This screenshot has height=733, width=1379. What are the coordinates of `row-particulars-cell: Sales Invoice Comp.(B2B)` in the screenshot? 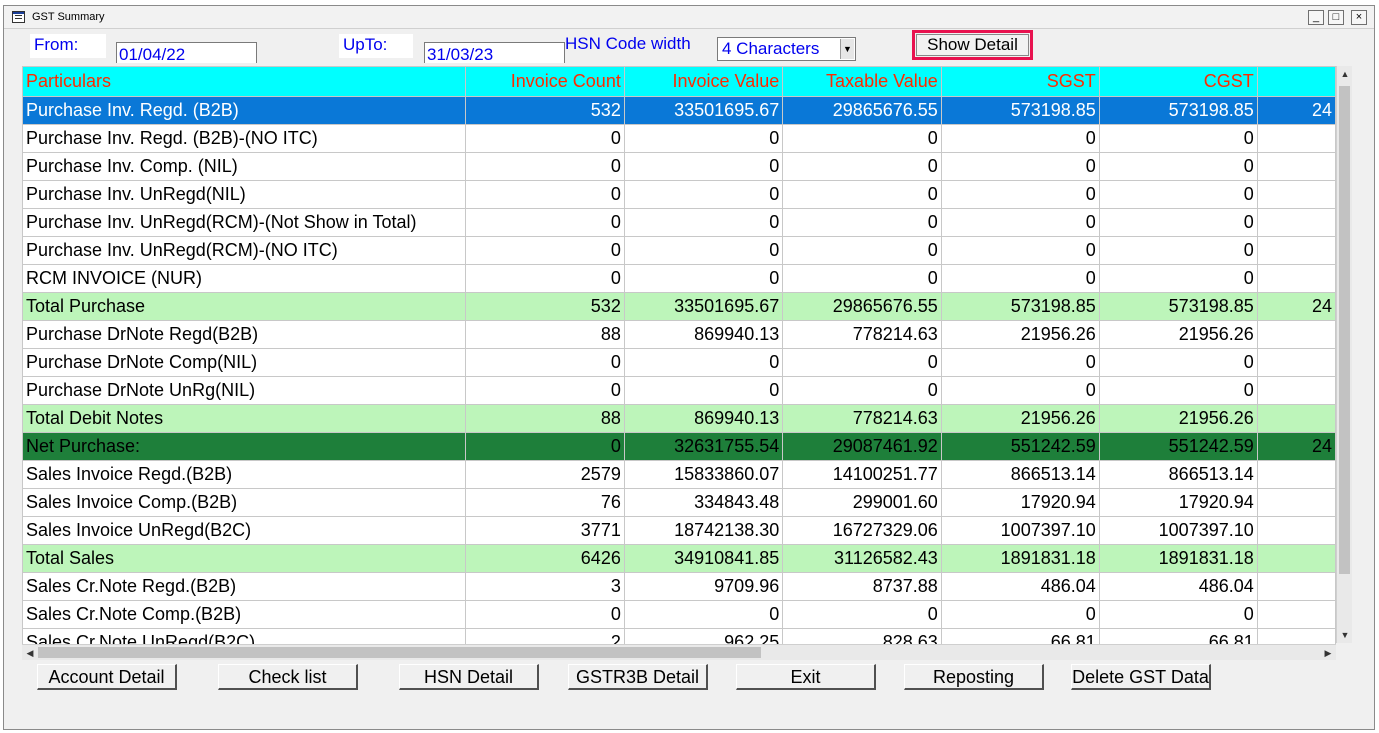 It's located at (244, 502).